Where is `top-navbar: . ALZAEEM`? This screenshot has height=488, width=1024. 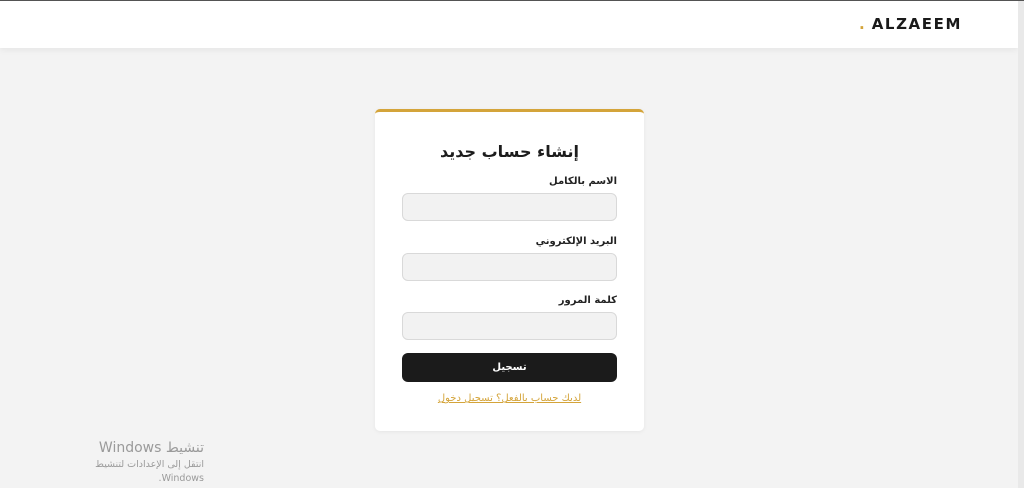
top-navbar: . ALZAEEM is located at coordinates (509, 24).